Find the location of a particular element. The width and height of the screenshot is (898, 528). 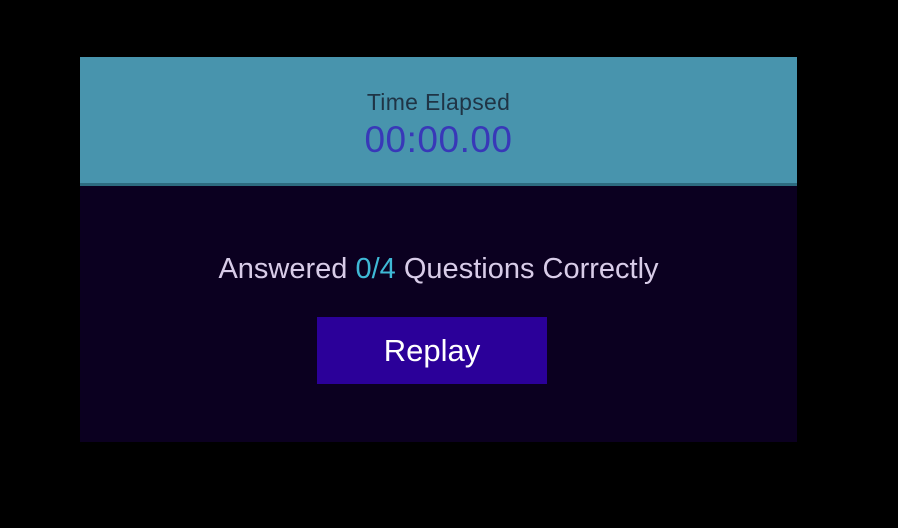

replay-button: Replay is located at coordinates (432, 350).